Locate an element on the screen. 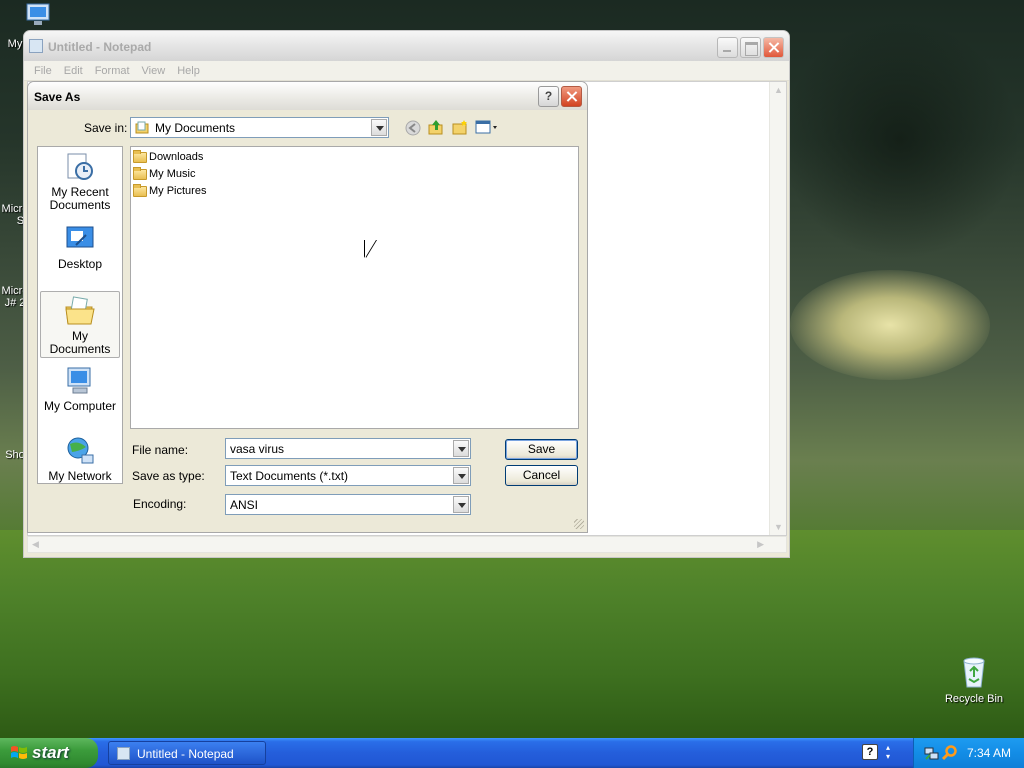 The image size is (1024, 768). my-network-icon is located at coordinates (80, 451).